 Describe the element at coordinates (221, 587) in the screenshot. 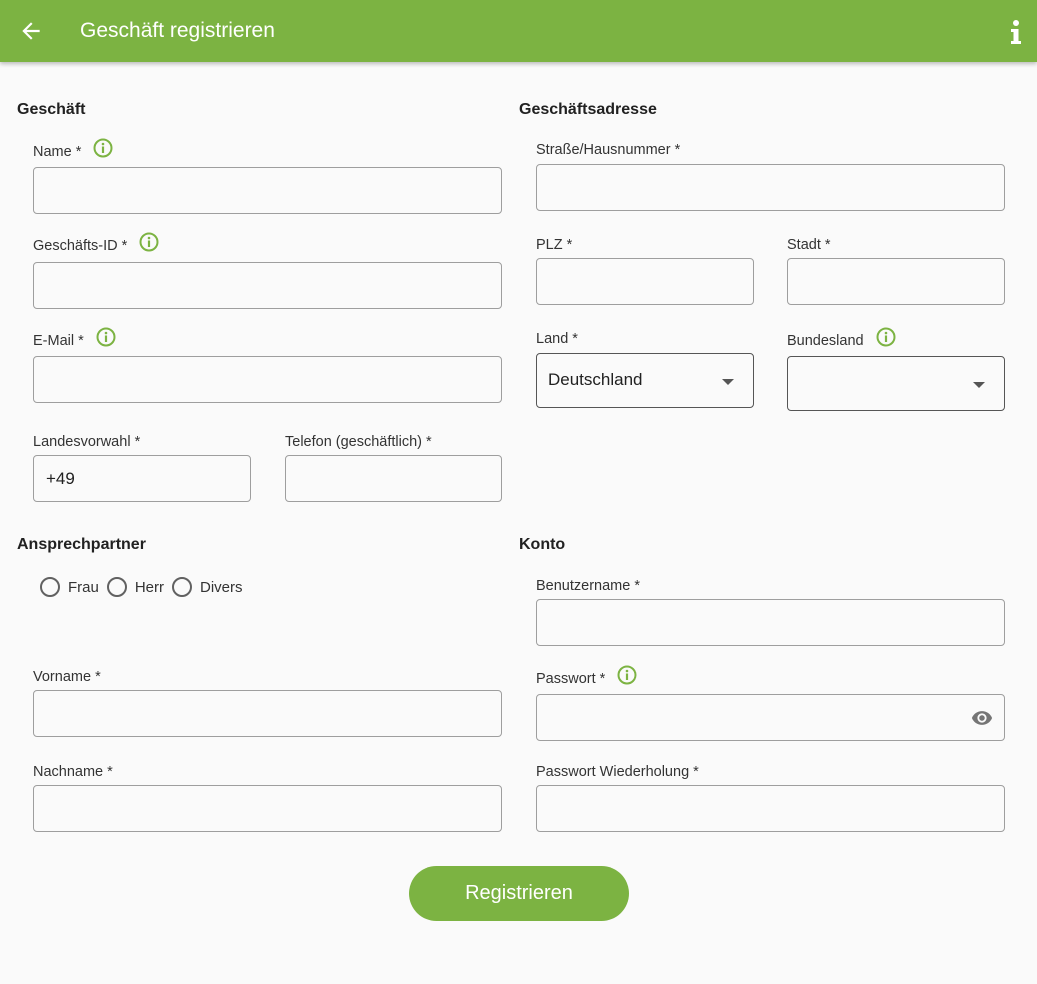

I see `radio-label: Divers` at that location.